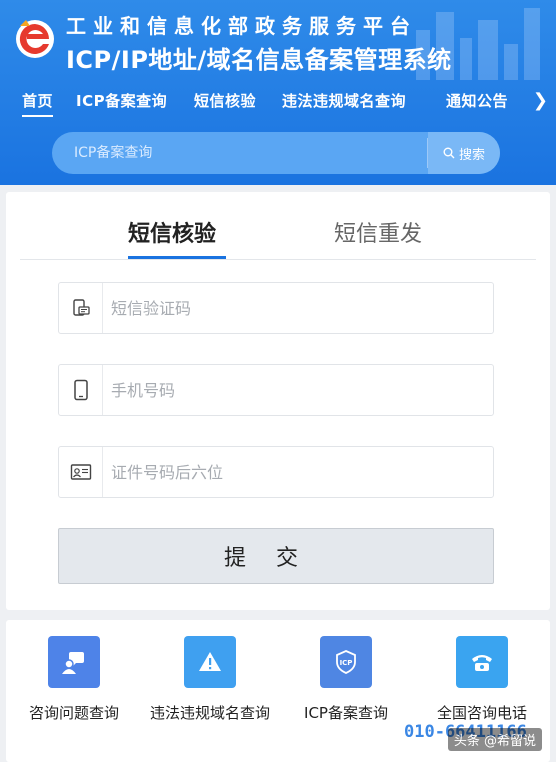 The width and height of the screenshot is (556, 762). I want to click on submit-button: 提交, so click(276, 556).